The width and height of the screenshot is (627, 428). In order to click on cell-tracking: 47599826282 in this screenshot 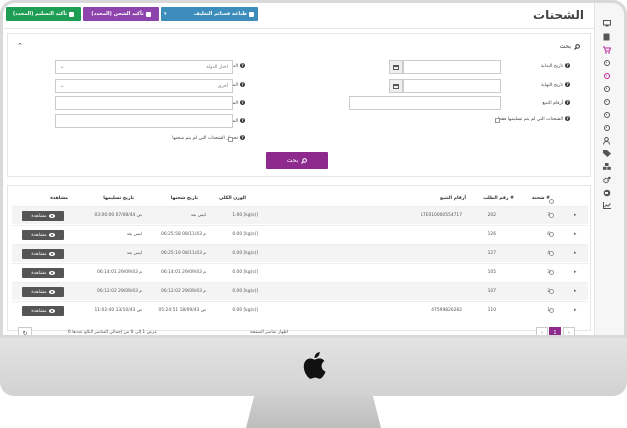, I will do `click(446, 310)`.